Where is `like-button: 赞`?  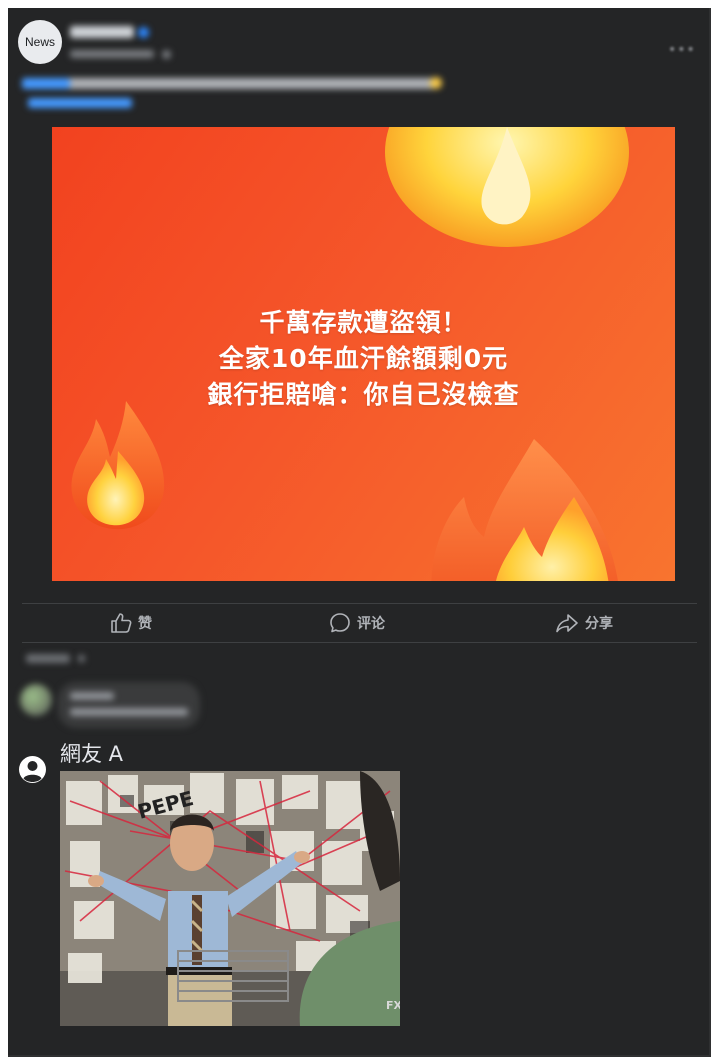 like-button: 赞 is located at coordinates (131, 623).